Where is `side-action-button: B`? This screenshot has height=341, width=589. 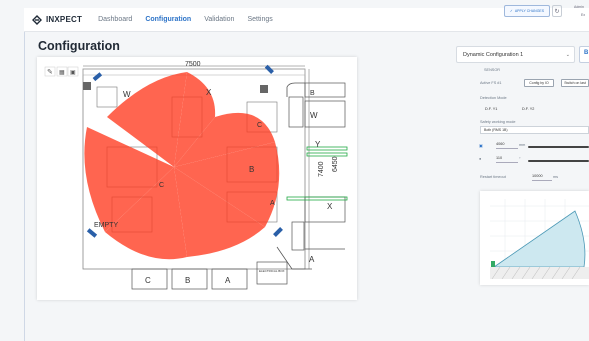
side-action-button: B is located at coordinates (584, 54).